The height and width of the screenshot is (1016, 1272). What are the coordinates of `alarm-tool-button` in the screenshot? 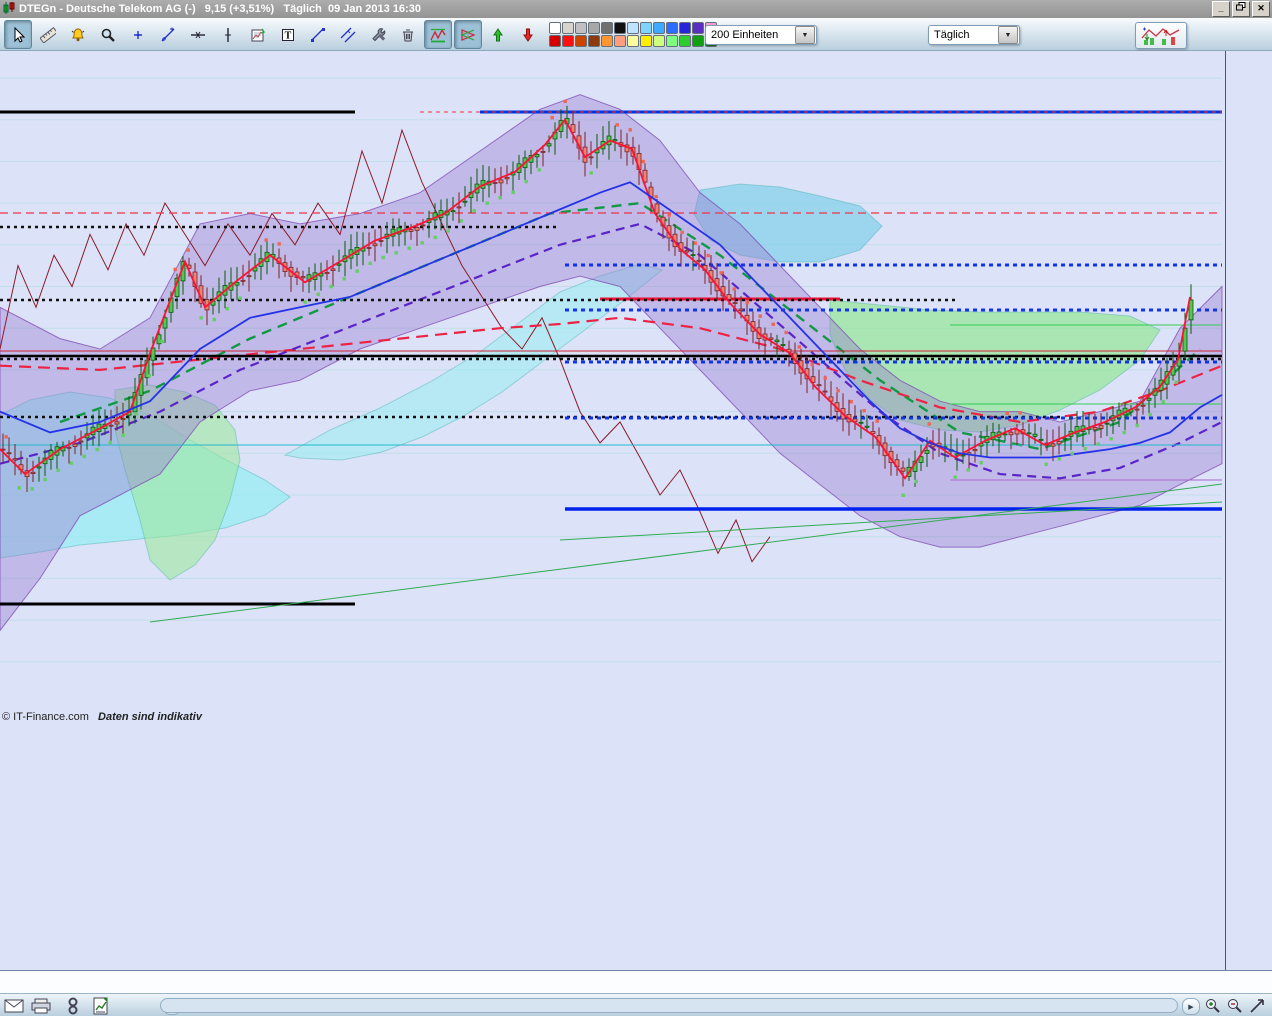 It's located at (78, 34).